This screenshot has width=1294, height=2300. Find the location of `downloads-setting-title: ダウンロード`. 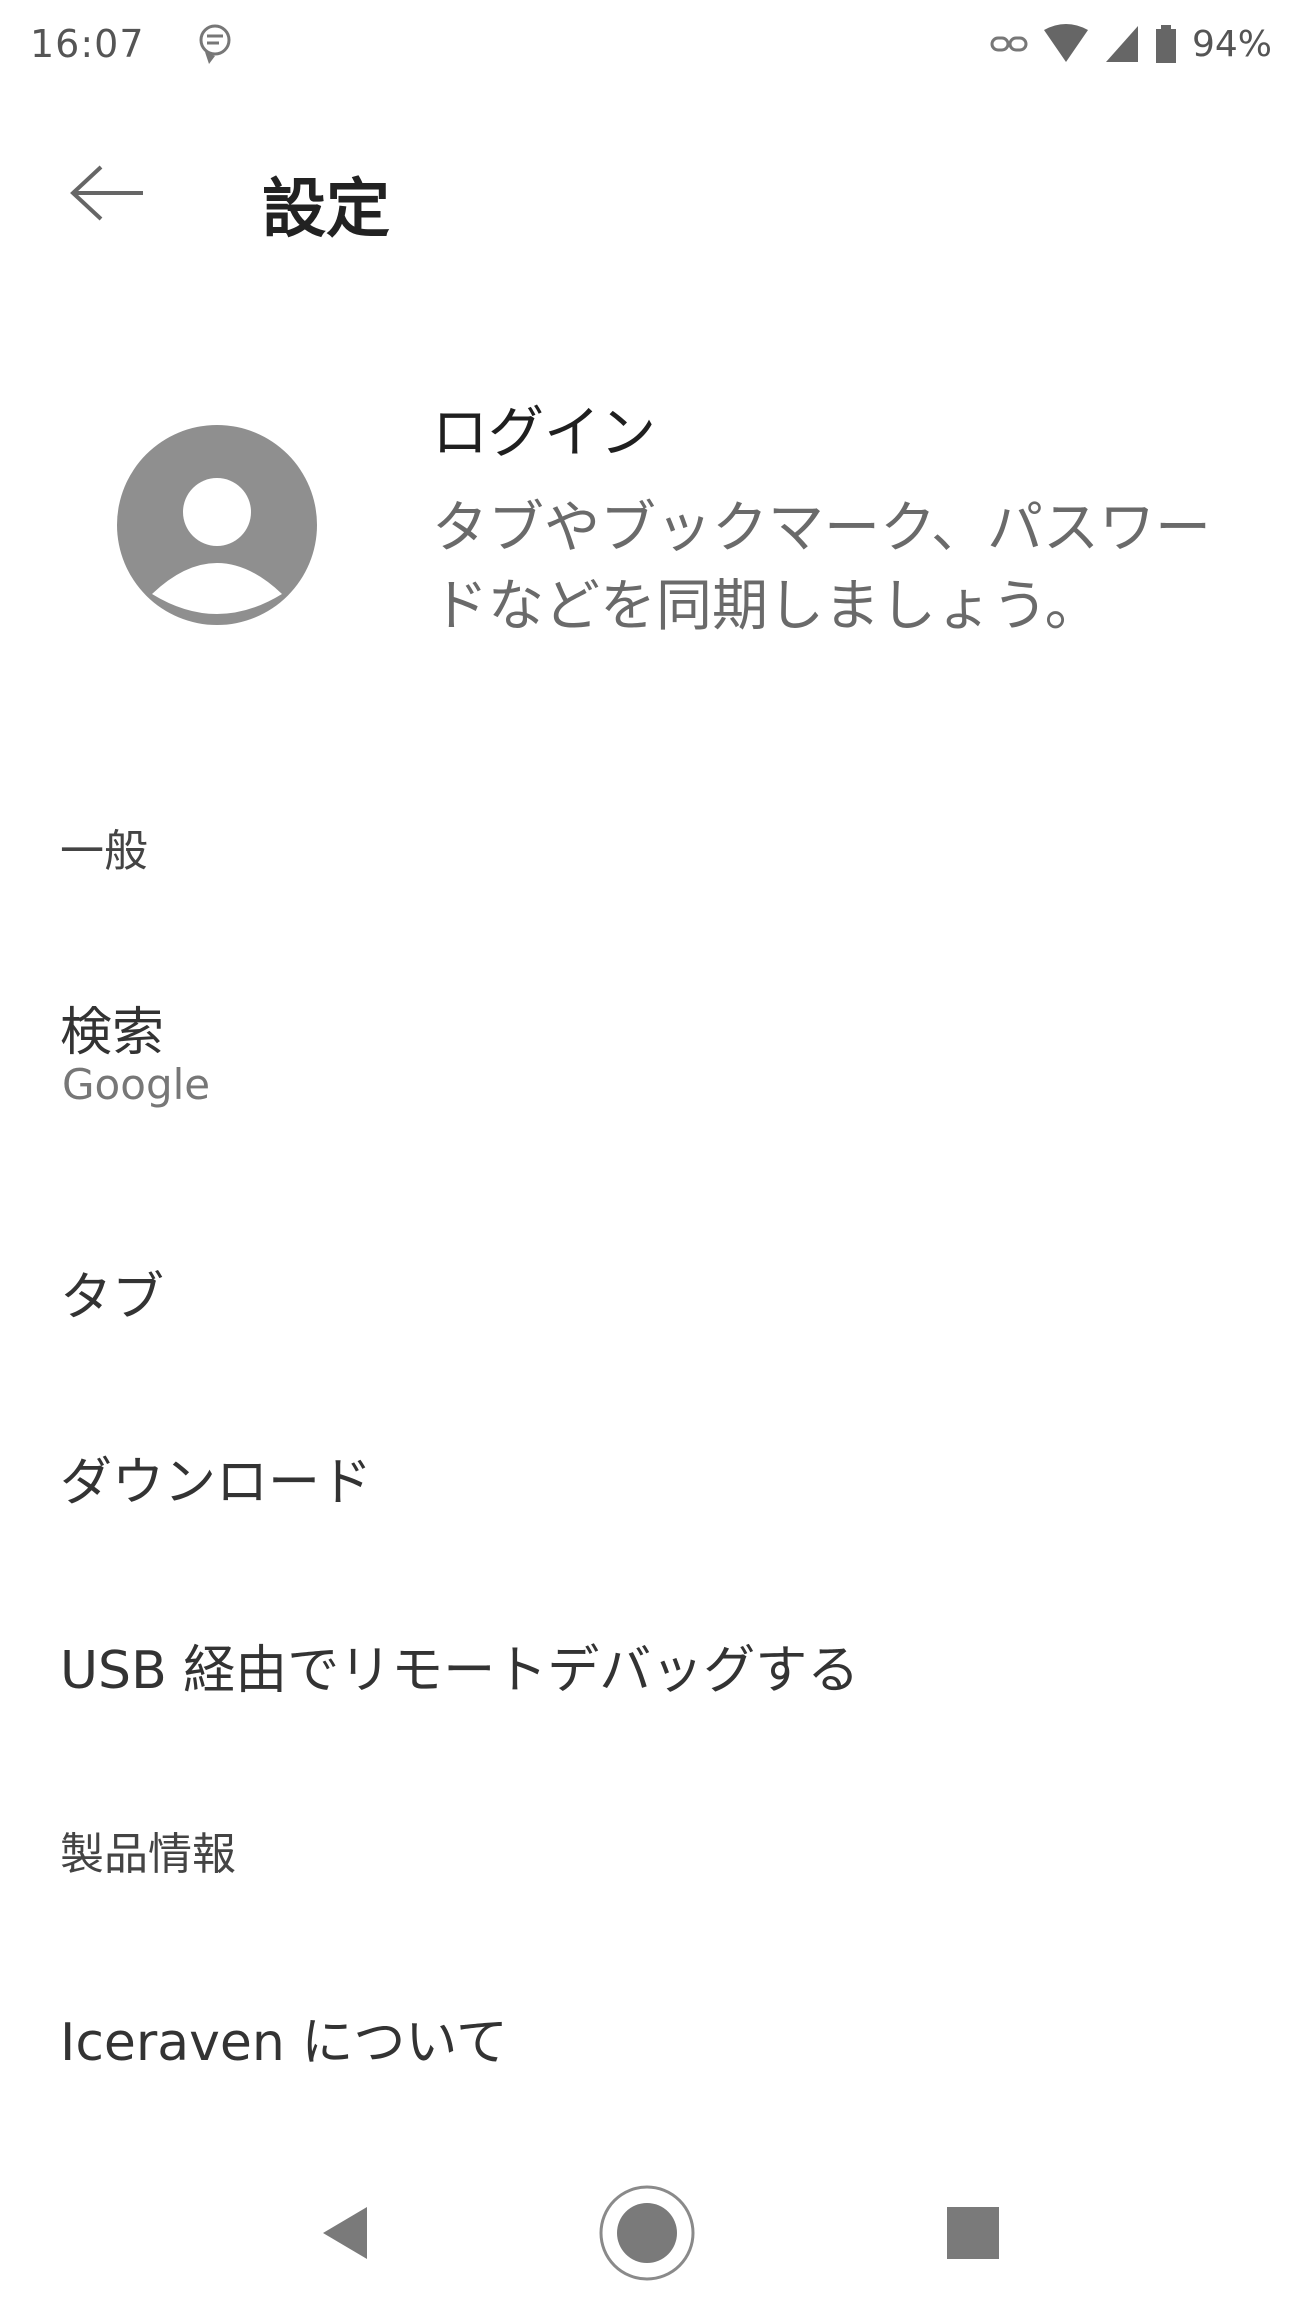

downloads-setting-title: ダウンロード is located at coordinates (216, 1483).